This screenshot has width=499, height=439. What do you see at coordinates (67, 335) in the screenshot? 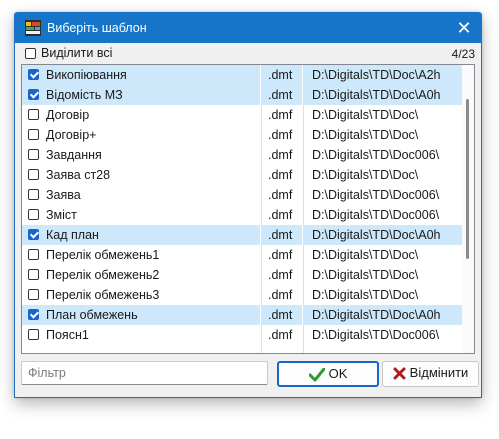
I see `template-name: Поясн1` at bounding box center [67, 335].